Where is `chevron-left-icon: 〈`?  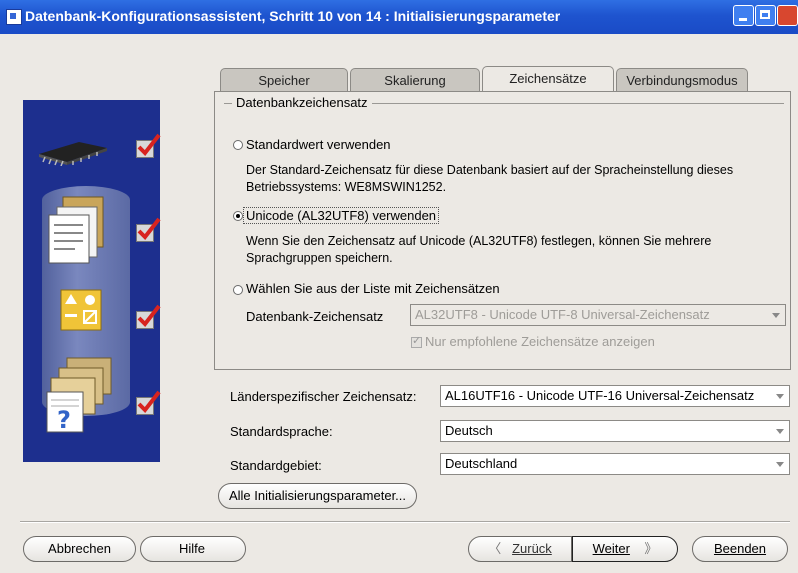
chevron-left-icon: 〈 is located at coordinates (495, 548).